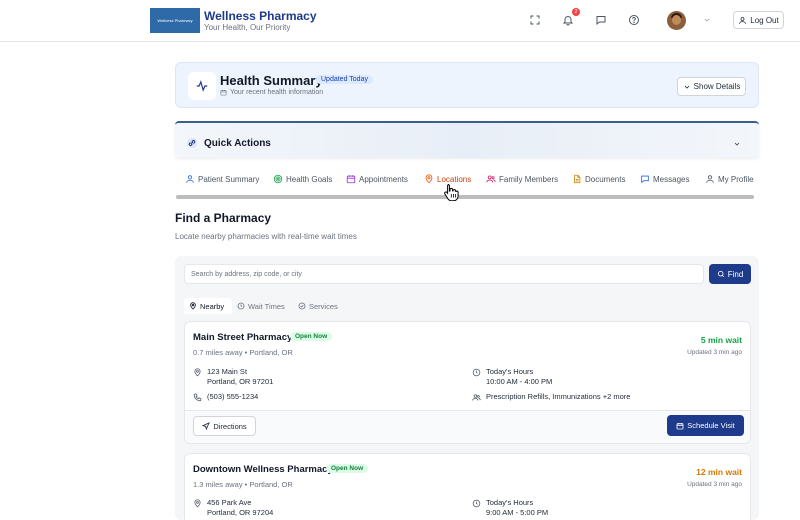 The image size is (800, 520). I want to click on logout-button: Log Out, so click(758, 20).